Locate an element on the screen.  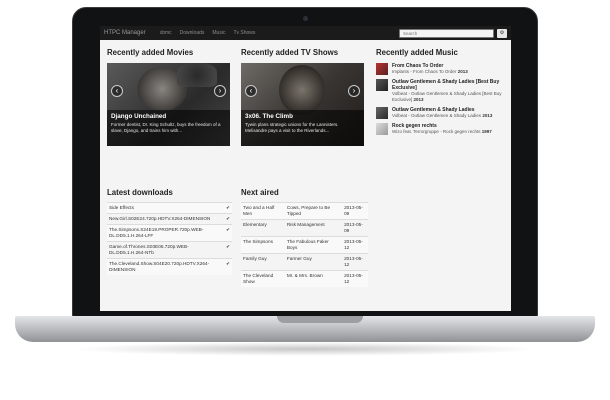
table-row: Side Effects ✔ is located at coordinates (169, 208).